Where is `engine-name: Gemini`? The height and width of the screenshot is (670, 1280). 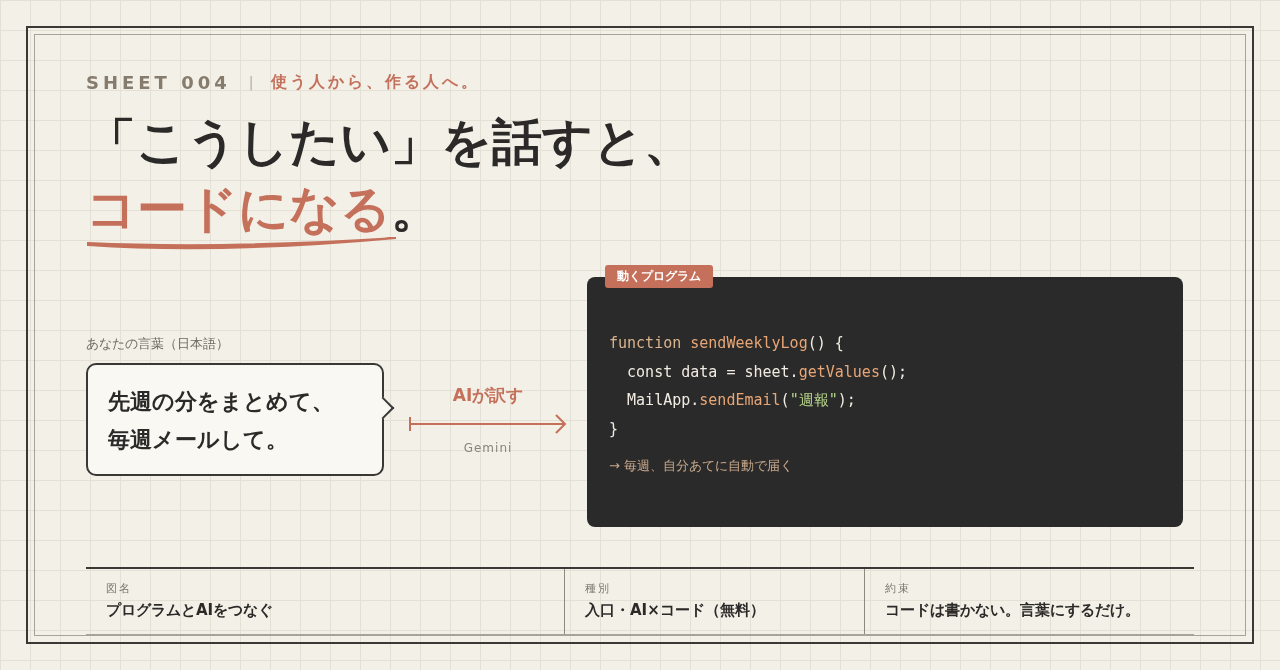
engine-name: Gemini is located at coordinates (488, 448).